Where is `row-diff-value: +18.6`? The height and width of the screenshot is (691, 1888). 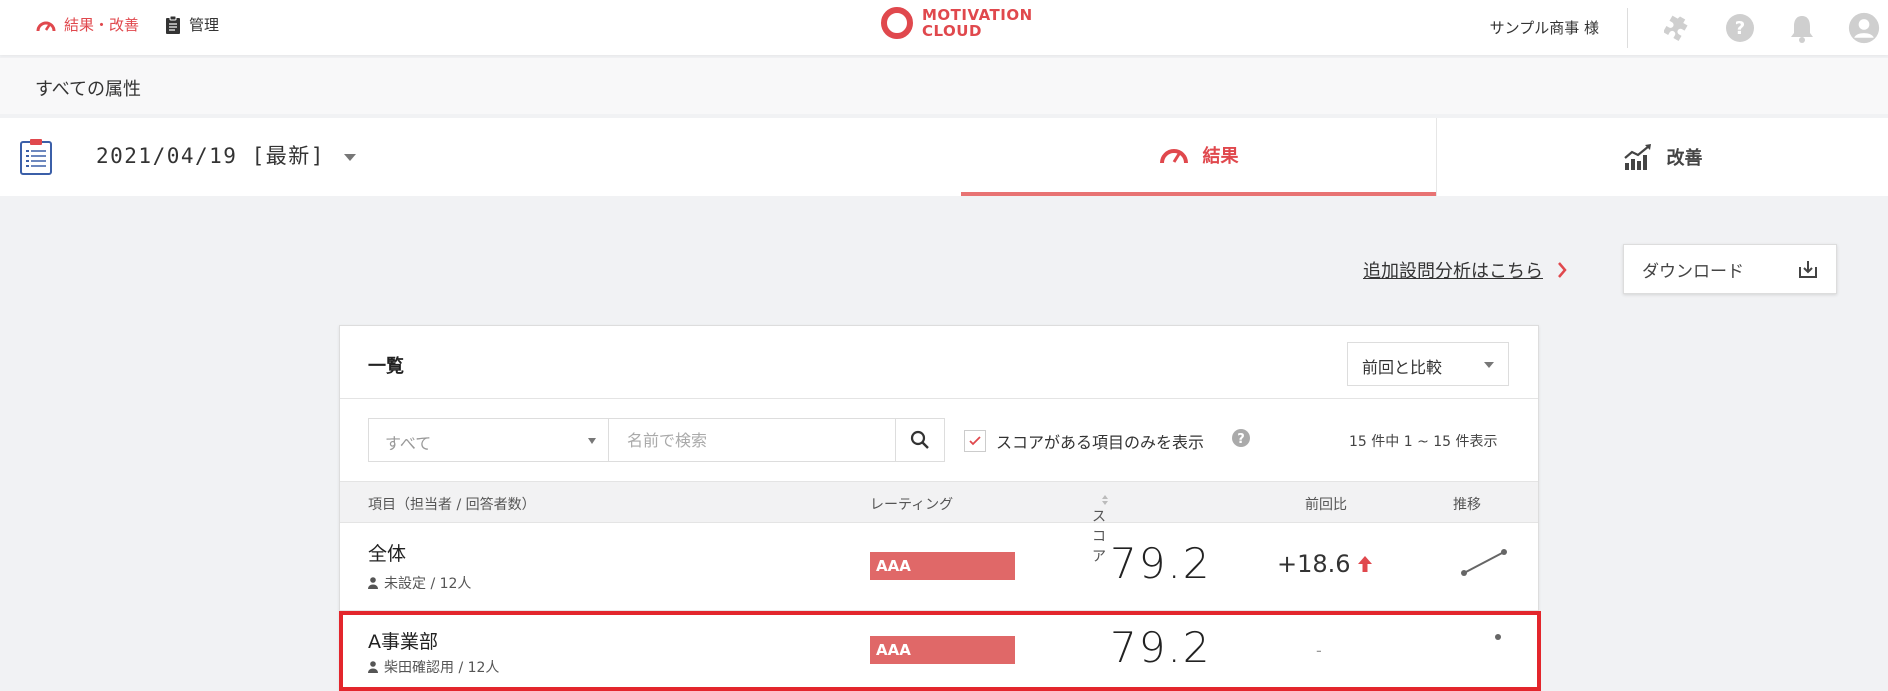
row-diff-value: +18.6 is located at coordinates (1314, 564).